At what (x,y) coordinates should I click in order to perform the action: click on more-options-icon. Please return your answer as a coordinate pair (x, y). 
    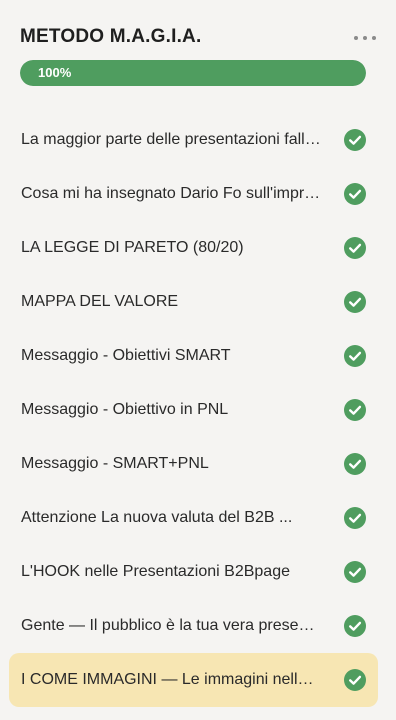
    Looking at the image, I should click on (365, 38).